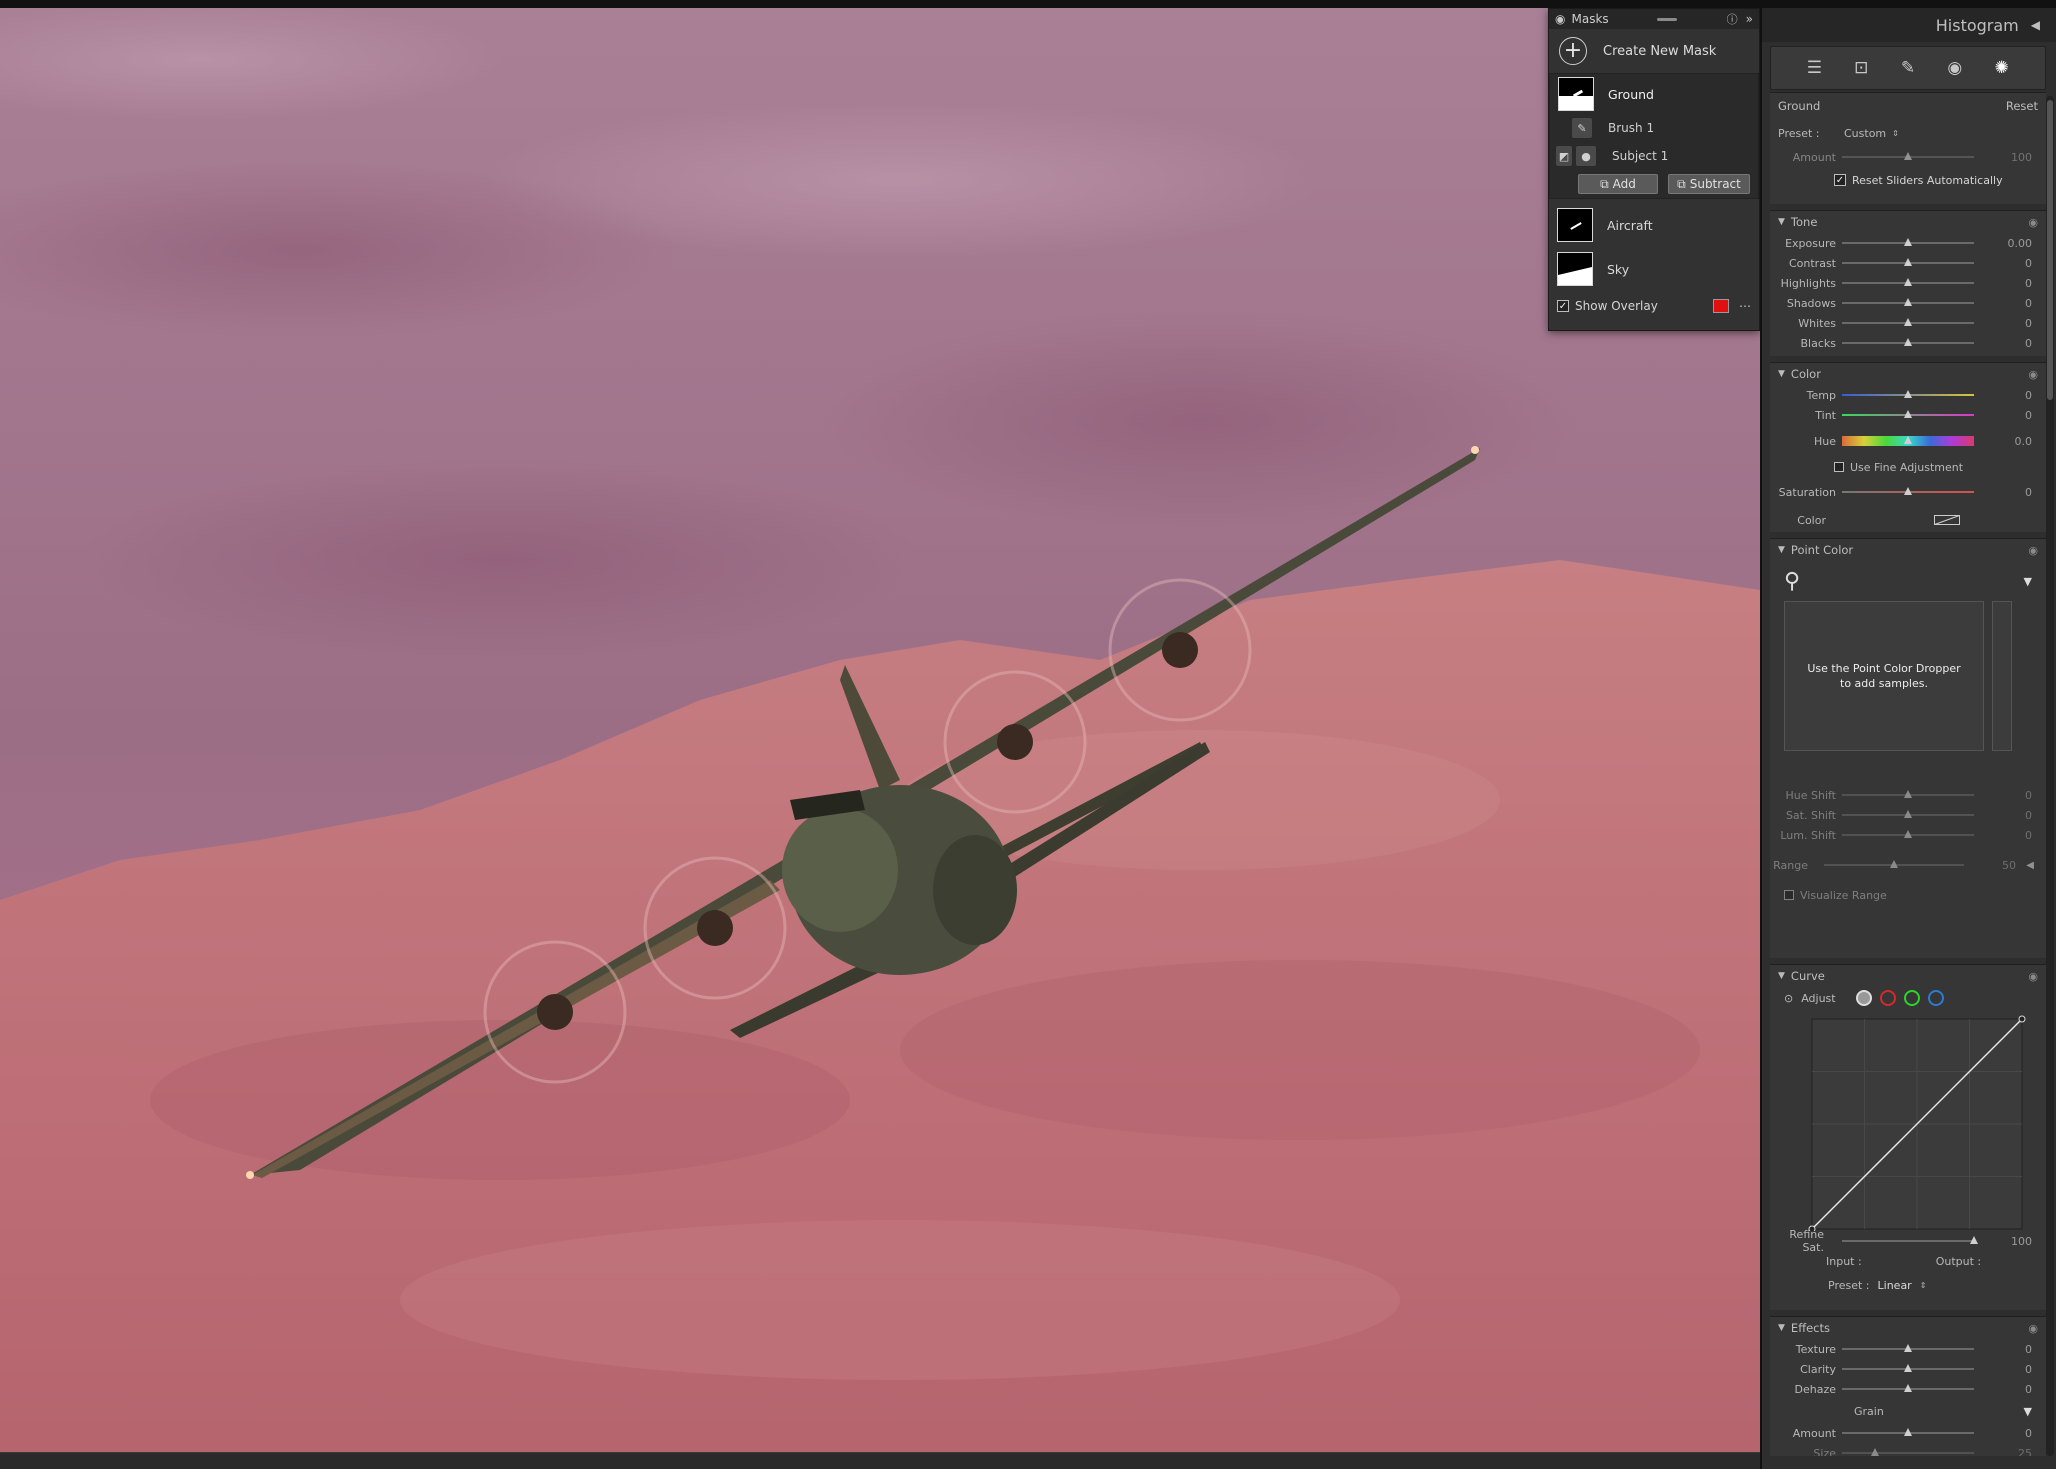 The image size is (2056, 1469). I want to click on target-adjust-icon: ⊙, so click(1788, 998).